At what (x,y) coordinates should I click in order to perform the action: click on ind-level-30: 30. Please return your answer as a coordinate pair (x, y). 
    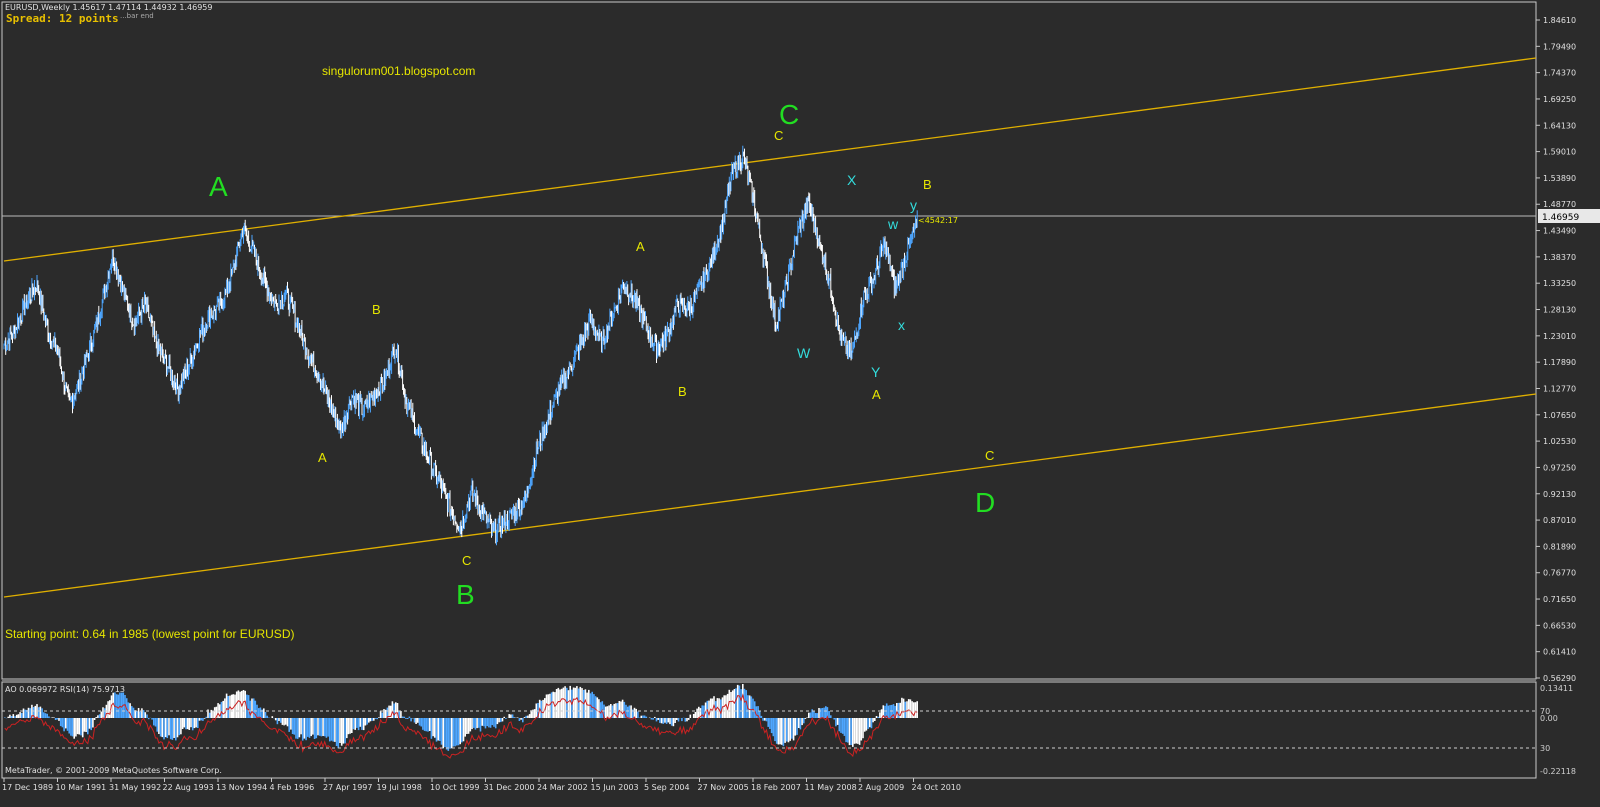
    Looking at the image, I should click on (1545, 748).